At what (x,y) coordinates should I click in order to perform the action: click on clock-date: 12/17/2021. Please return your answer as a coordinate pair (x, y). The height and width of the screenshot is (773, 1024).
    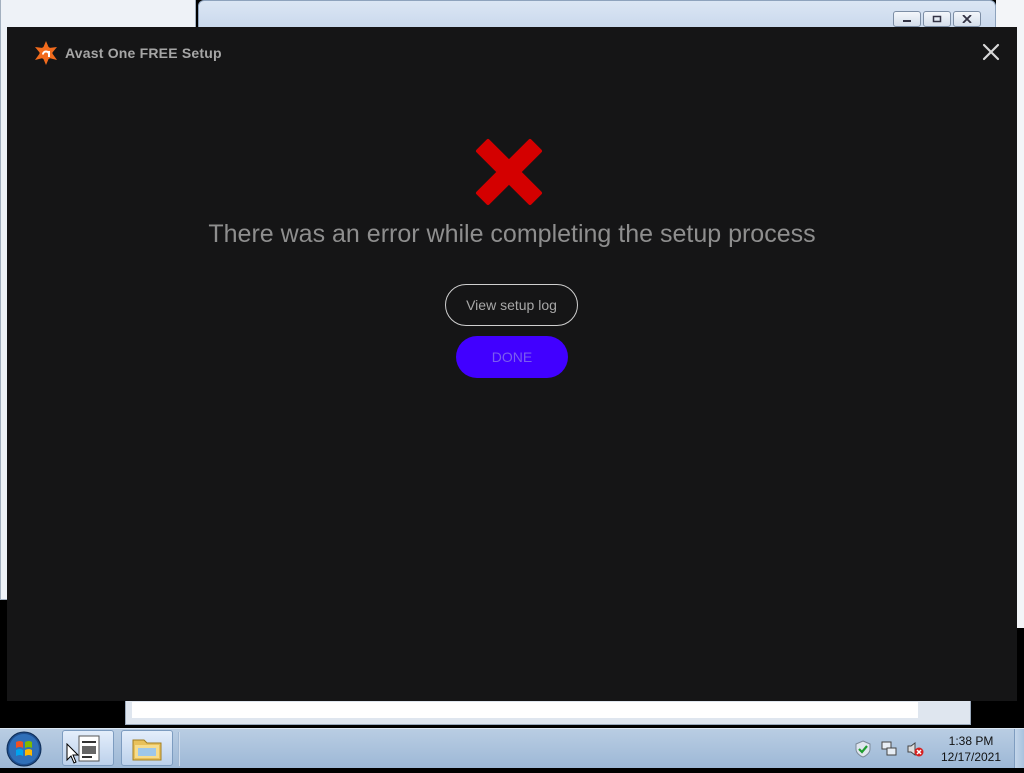
    Looking at the image, I should click on (971, 756).